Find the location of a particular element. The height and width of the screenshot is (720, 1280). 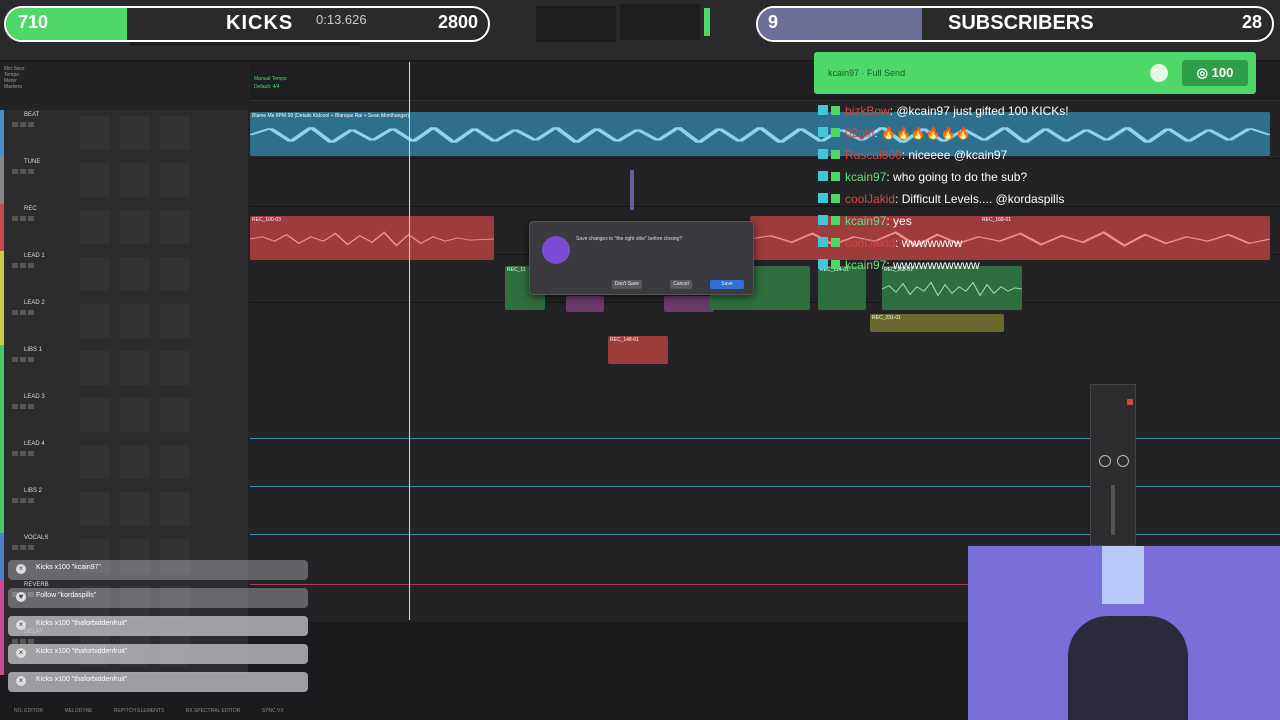

save-button: Save is located at coordinates (727, 284).